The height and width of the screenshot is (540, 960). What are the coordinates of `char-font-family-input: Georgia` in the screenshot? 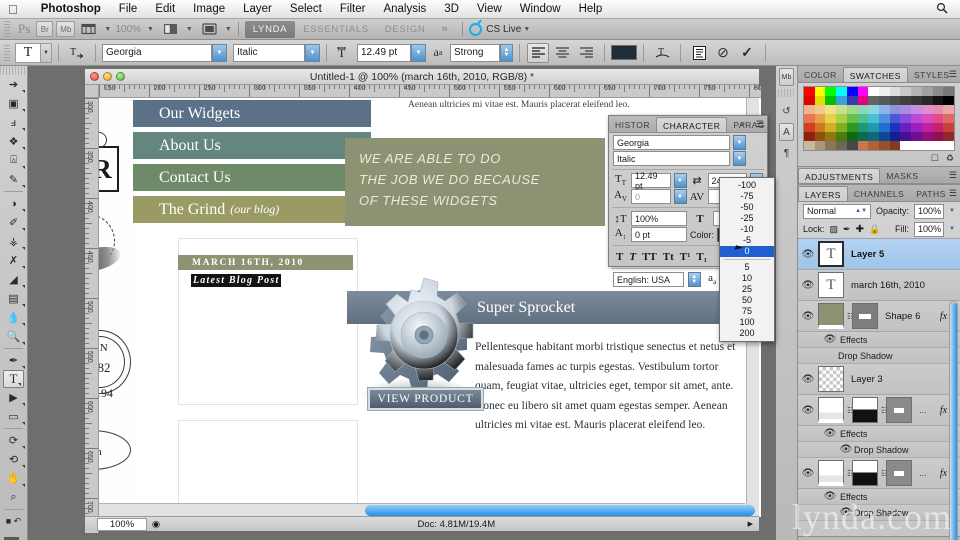 It's located at (671, 142).